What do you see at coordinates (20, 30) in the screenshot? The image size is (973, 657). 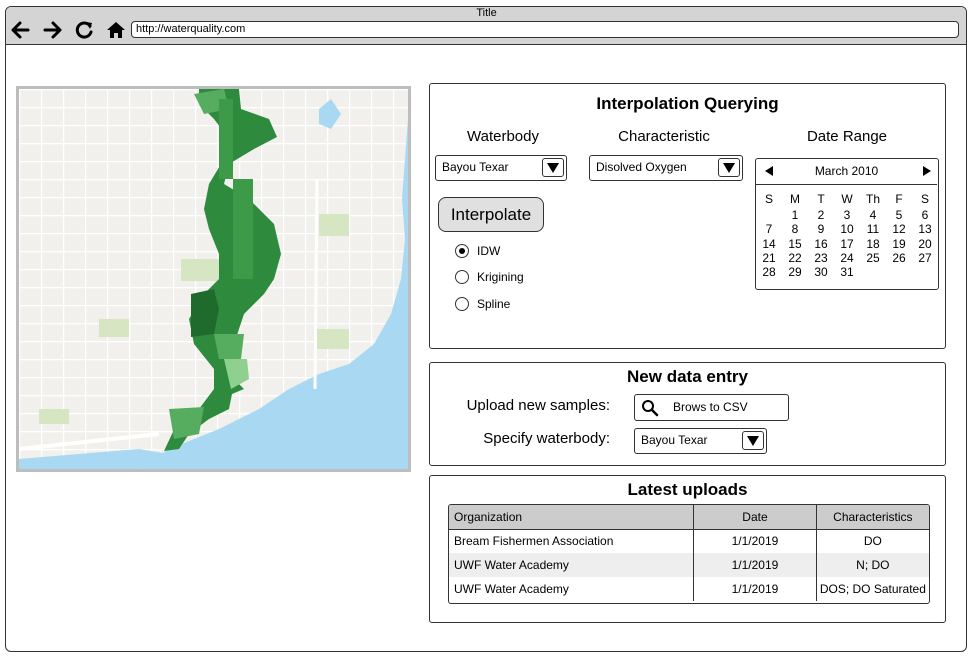 I see `back-arrow-icon` at bounding box center [20, 30].